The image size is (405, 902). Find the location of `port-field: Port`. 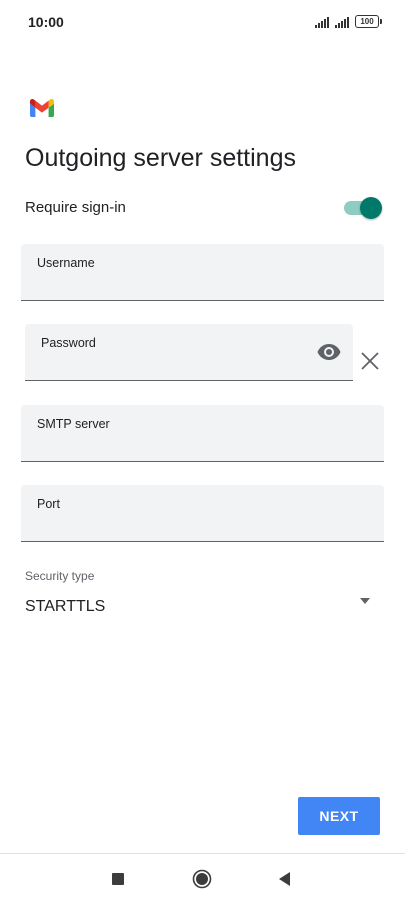

port-field: Port is located at coordinates (202, 513).